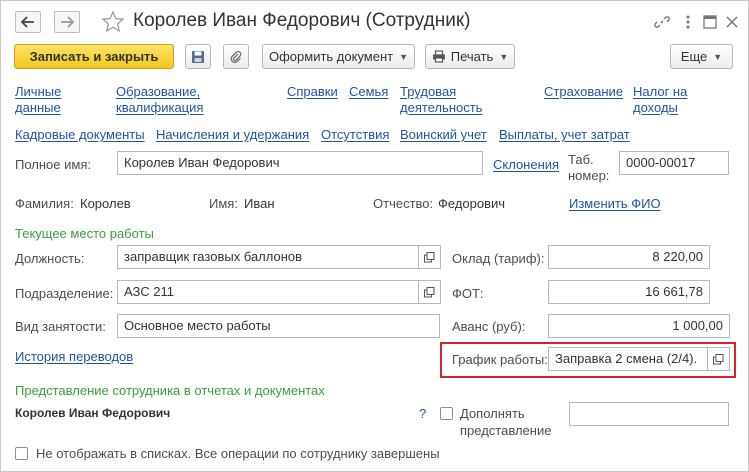  I want to click on schedule-field: Заправка 2 смена (2/4)., so click(628, 359).